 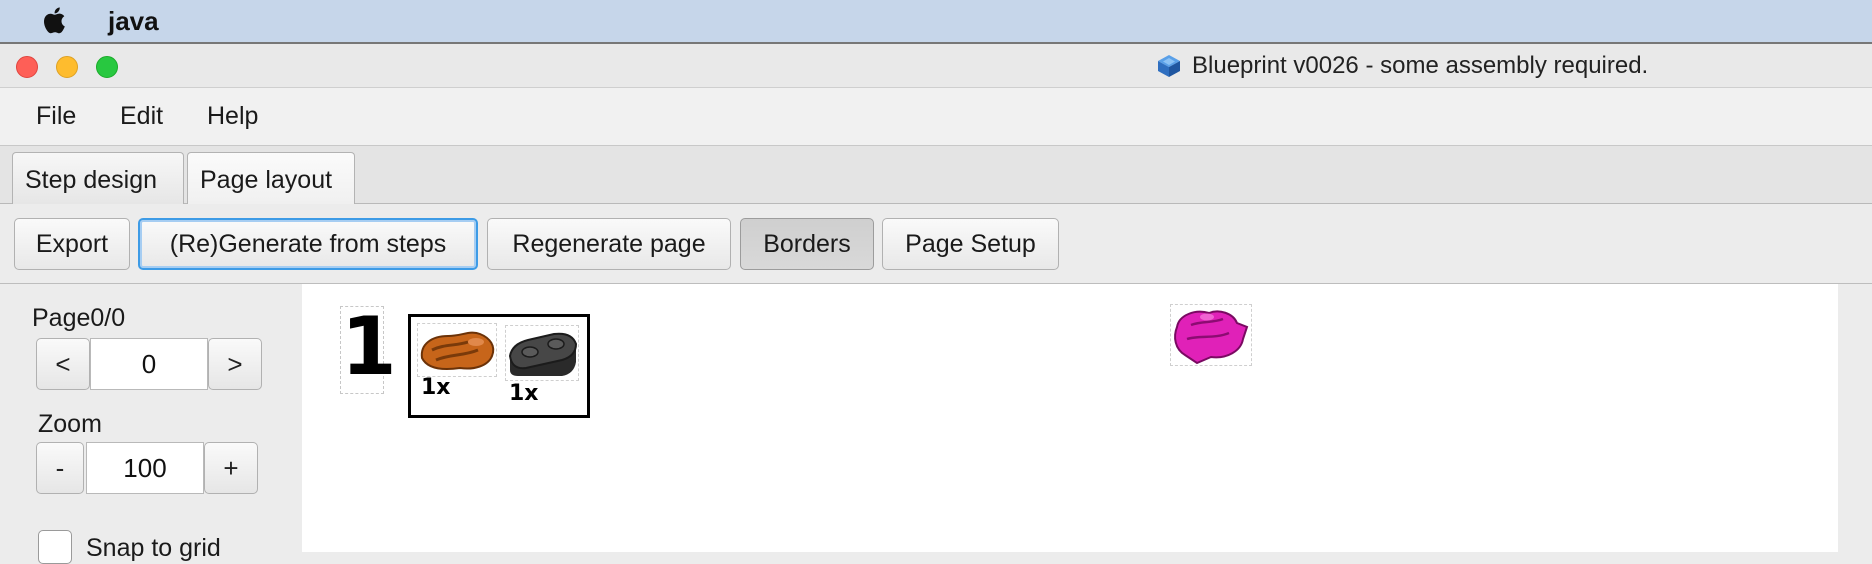 I want to click on magenta-part-icon, so click(x=1211, y=337).